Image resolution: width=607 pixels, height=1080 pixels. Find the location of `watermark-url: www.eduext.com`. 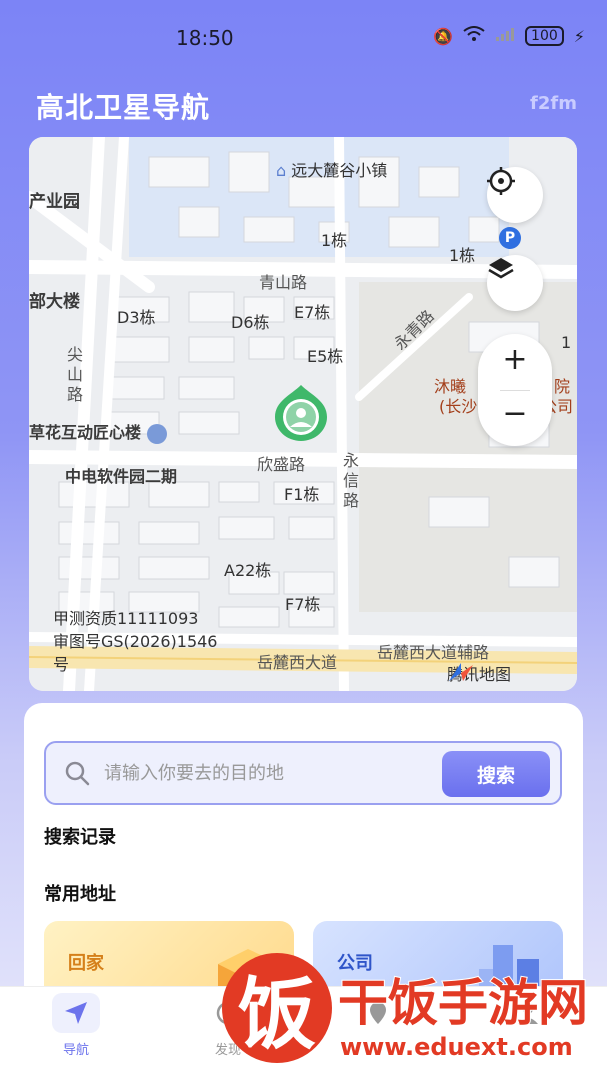

watermark-url: www.eduext.com is located at coordinates (456, 1047).